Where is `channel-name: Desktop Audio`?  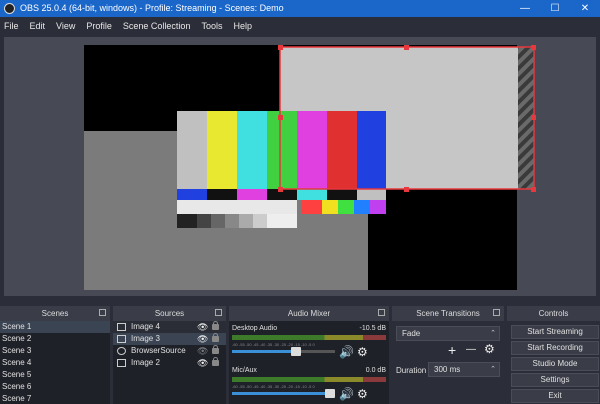 channel-name: Desktop Audio is located at coordinates (255, 328).